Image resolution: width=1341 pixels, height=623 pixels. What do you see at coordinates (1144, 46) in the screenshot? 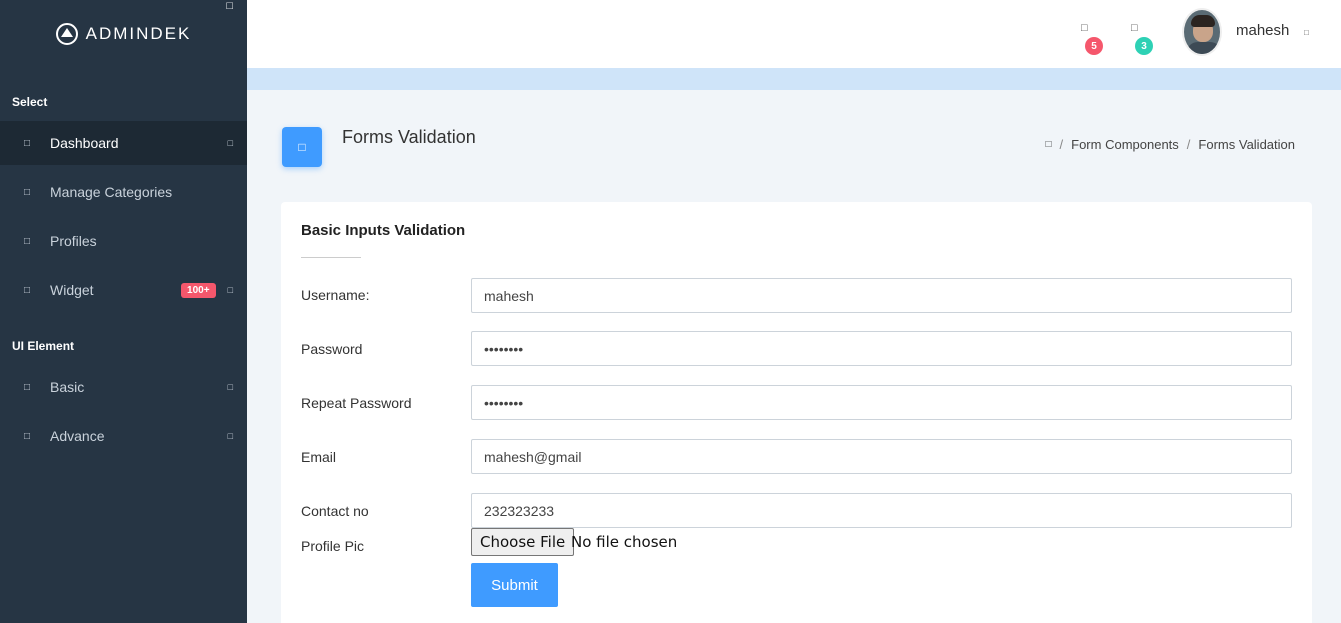
I see `message-count-badge: 3` at bounding box center [1144, 46].